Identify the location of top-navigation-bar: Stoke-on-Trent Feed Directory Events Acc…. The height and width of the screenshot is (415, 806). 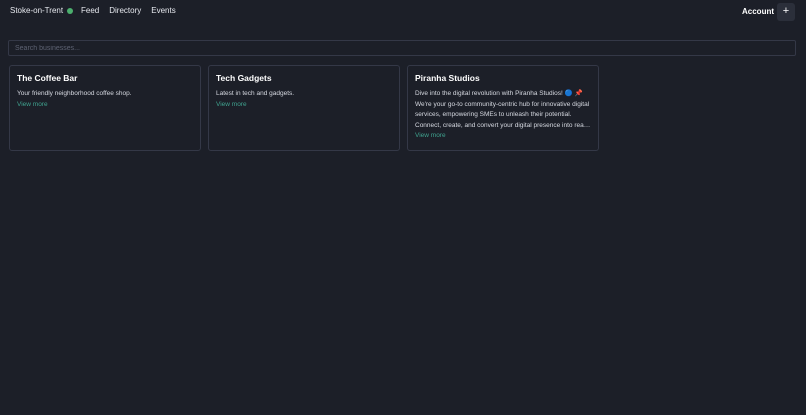
(403, 13).